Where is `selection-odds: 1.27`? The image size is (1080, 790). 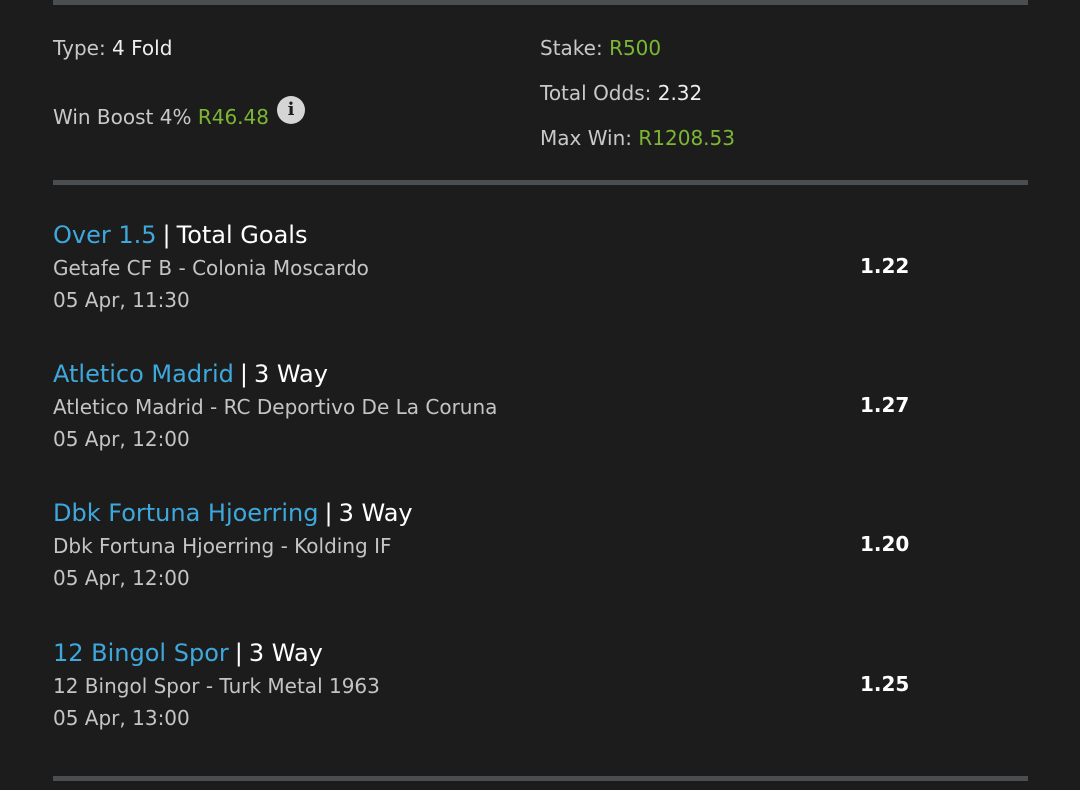
selection-odds: 1.27 is located at coordinates (885, 405).